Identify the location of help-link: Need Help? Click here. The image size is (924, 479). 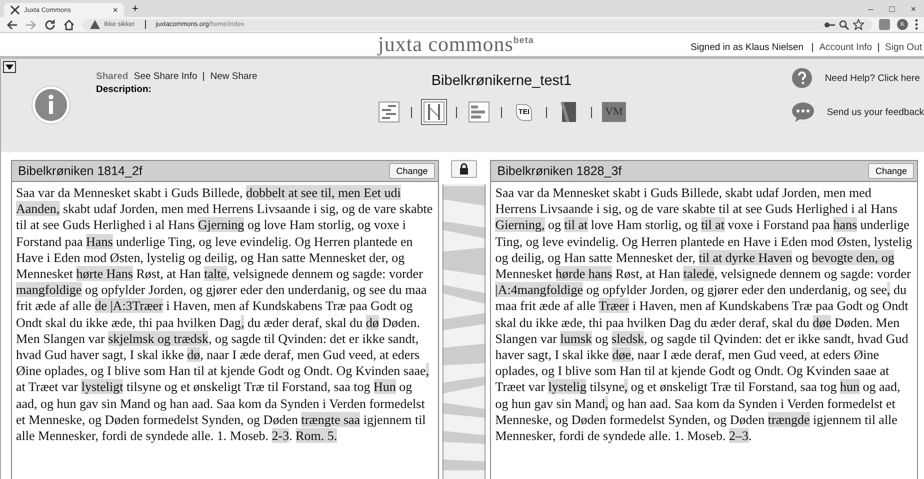
(872, 78).